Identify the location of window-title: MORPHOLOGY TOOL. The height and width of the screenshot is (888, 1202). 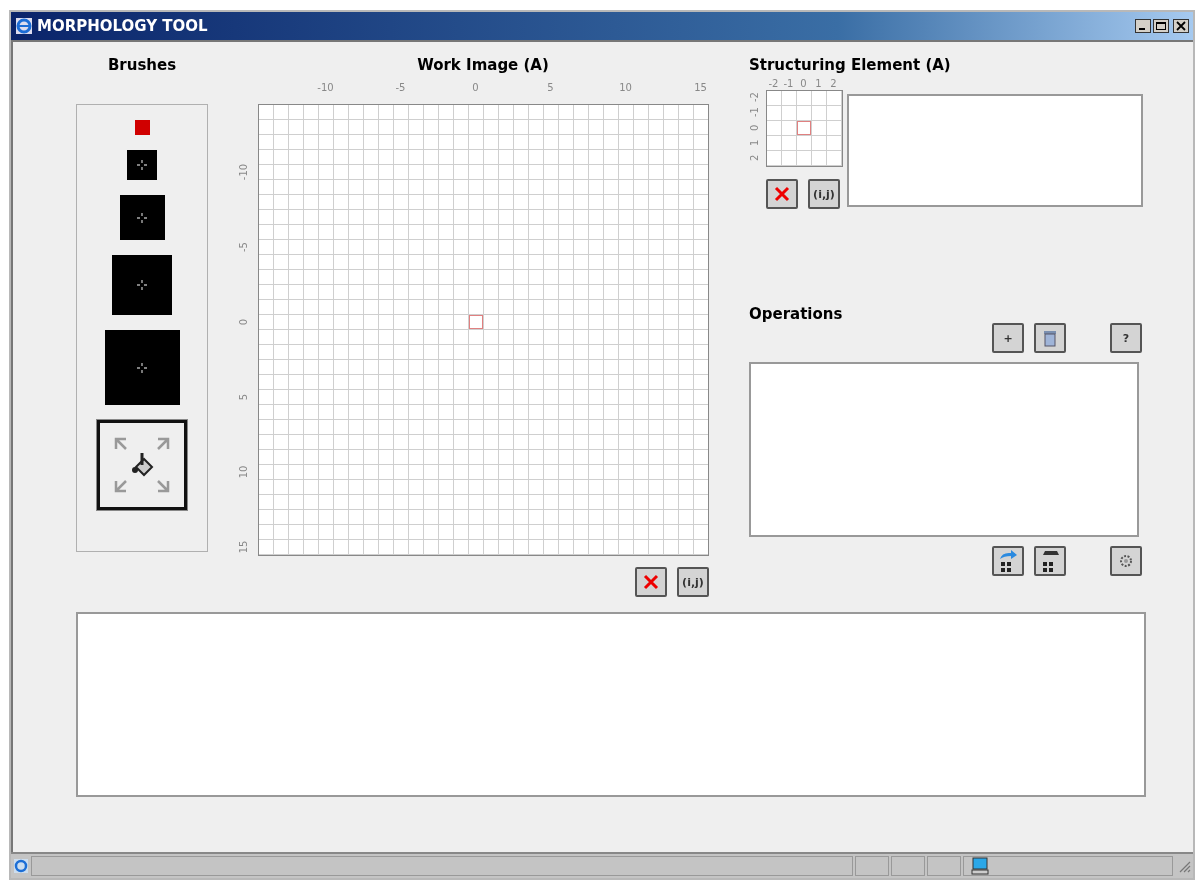
(122, 26).